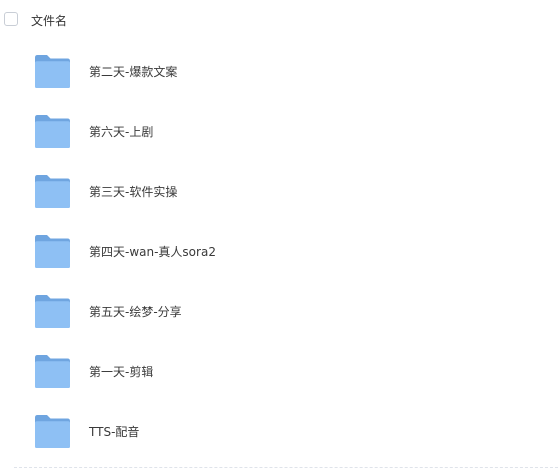 The image size is (558, 474). What do you see at coordinates (279, 374) in the screenshot?
I see `list-item: 第一天-剪辑` at bounding box center [279, 374].